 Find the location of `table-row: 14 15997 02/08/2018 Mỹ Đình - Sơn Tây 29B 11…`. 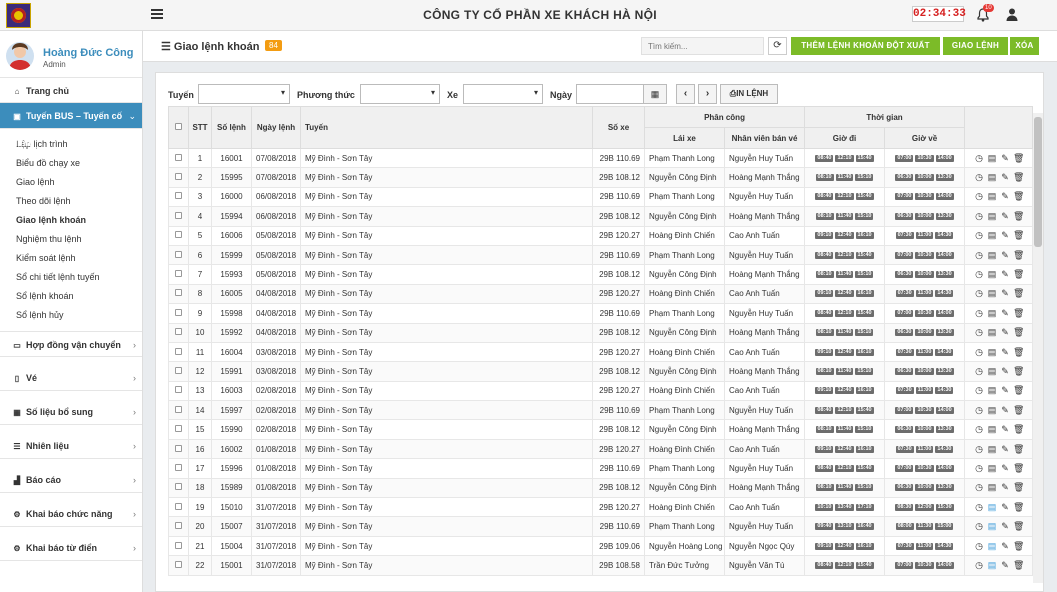

table-row: 14 15997 02/08/2018 Mỹ Đình - Sơn Tây 29B 11… is located at coordinates (601, 410).